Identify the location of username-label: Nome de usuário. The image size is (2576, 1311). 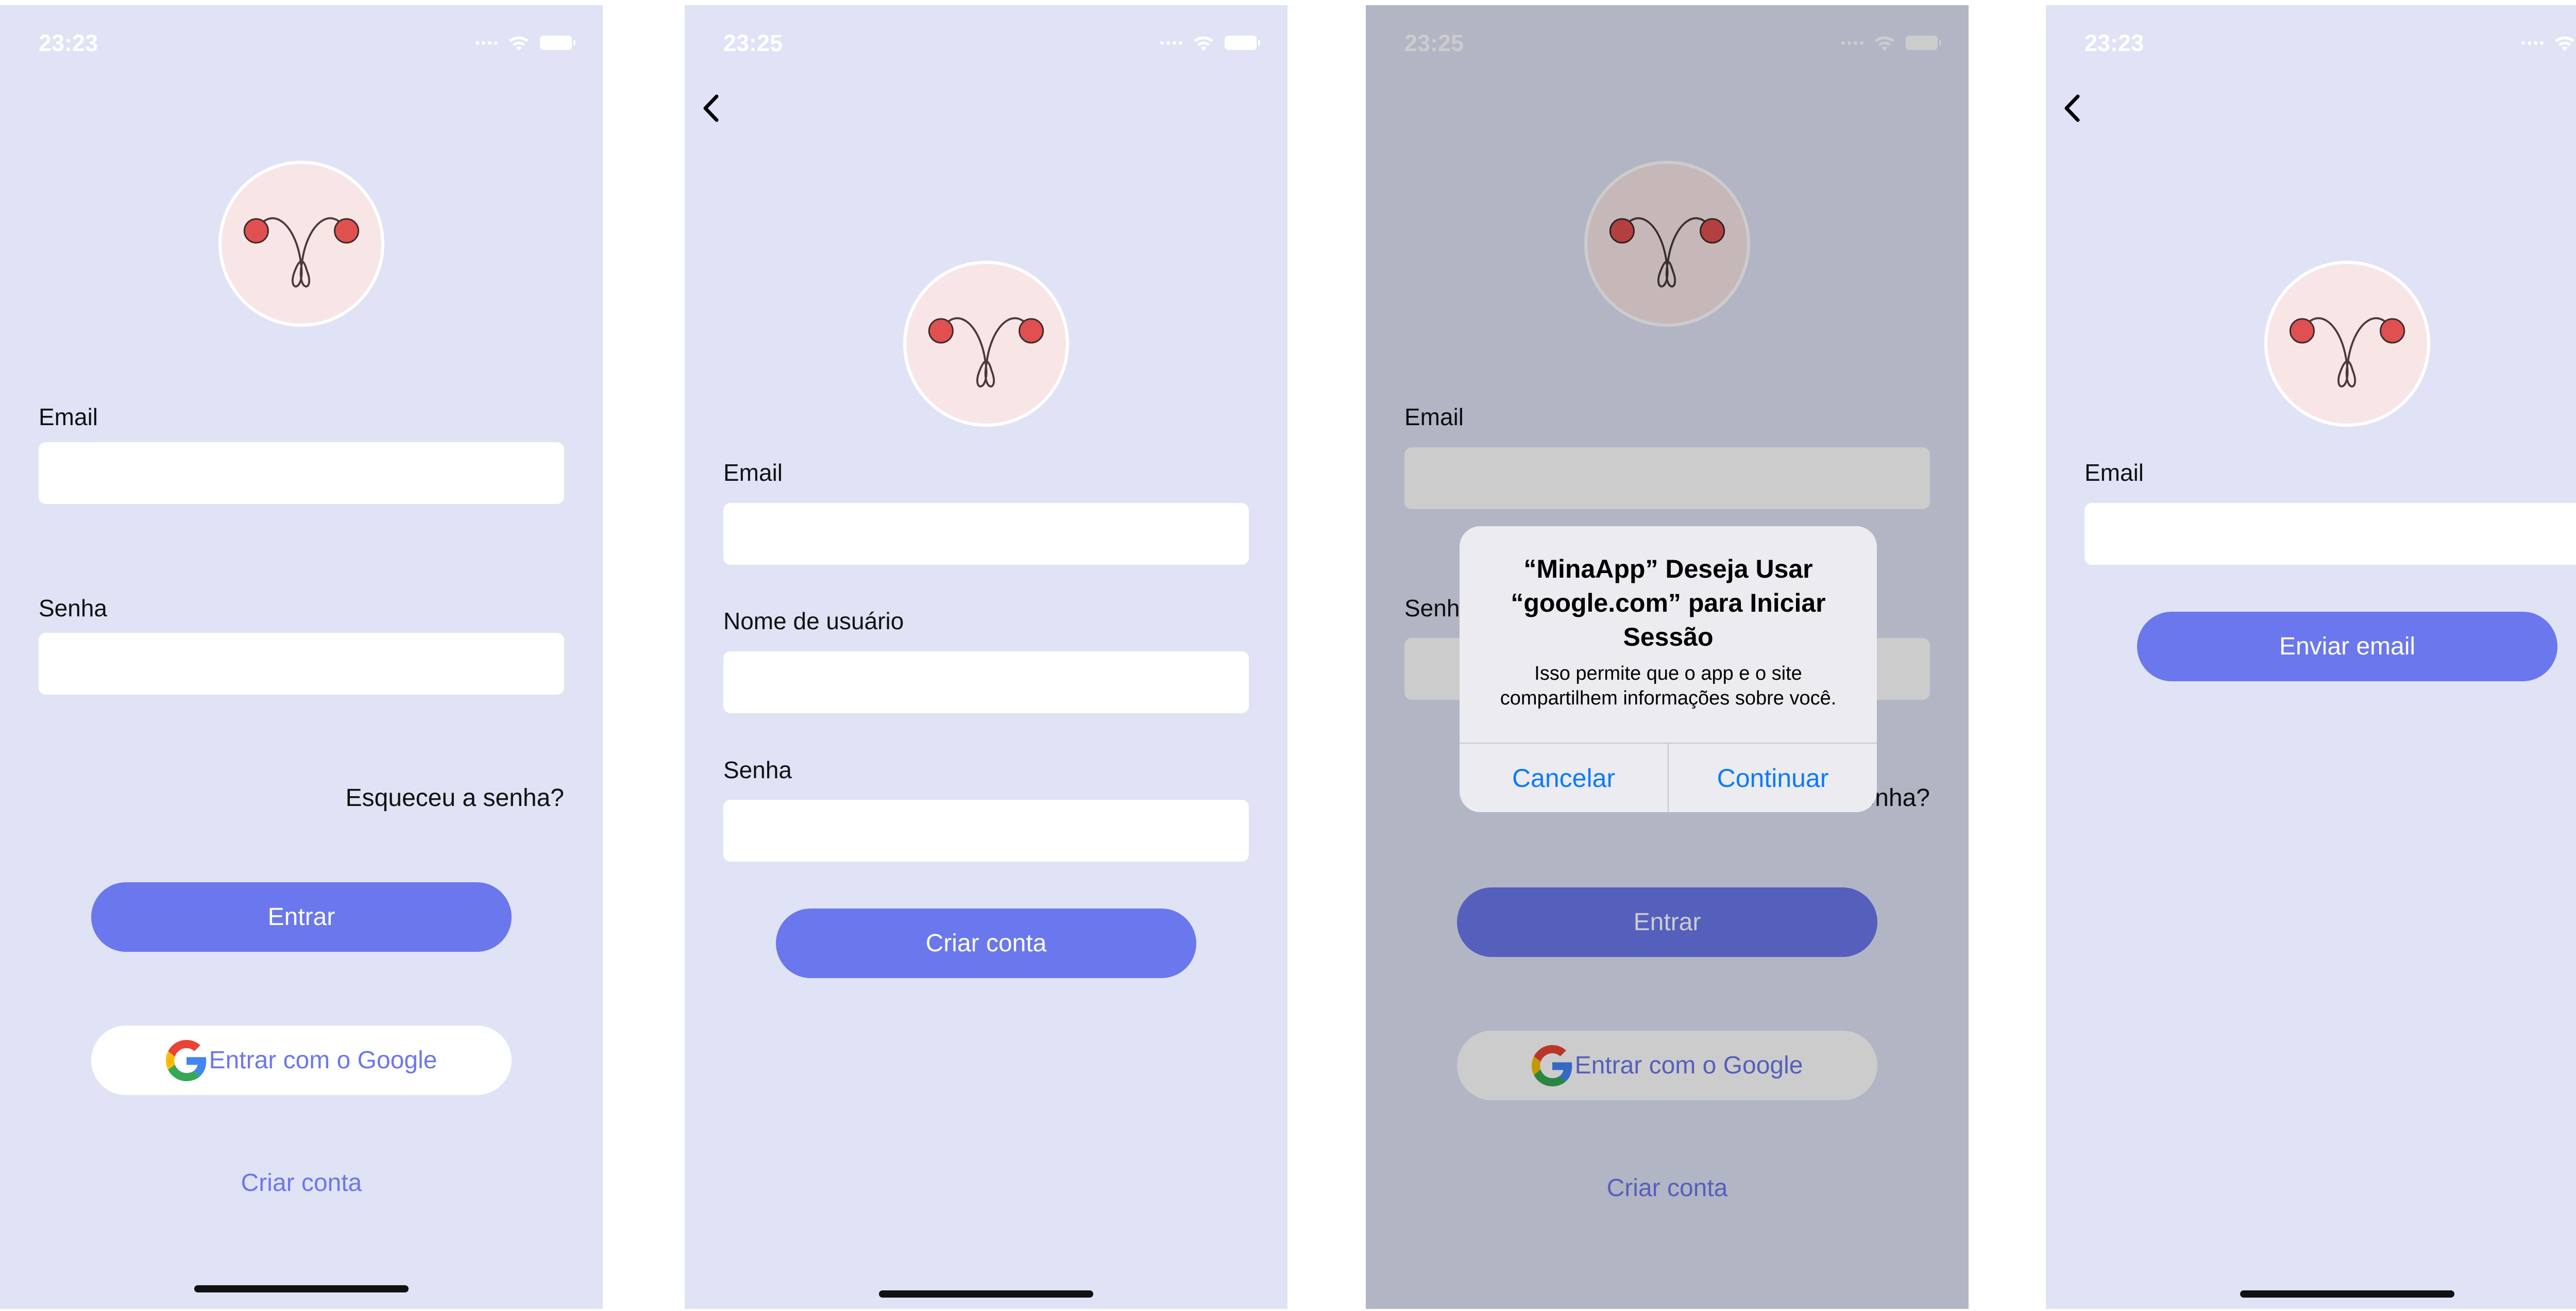
(813, 621).